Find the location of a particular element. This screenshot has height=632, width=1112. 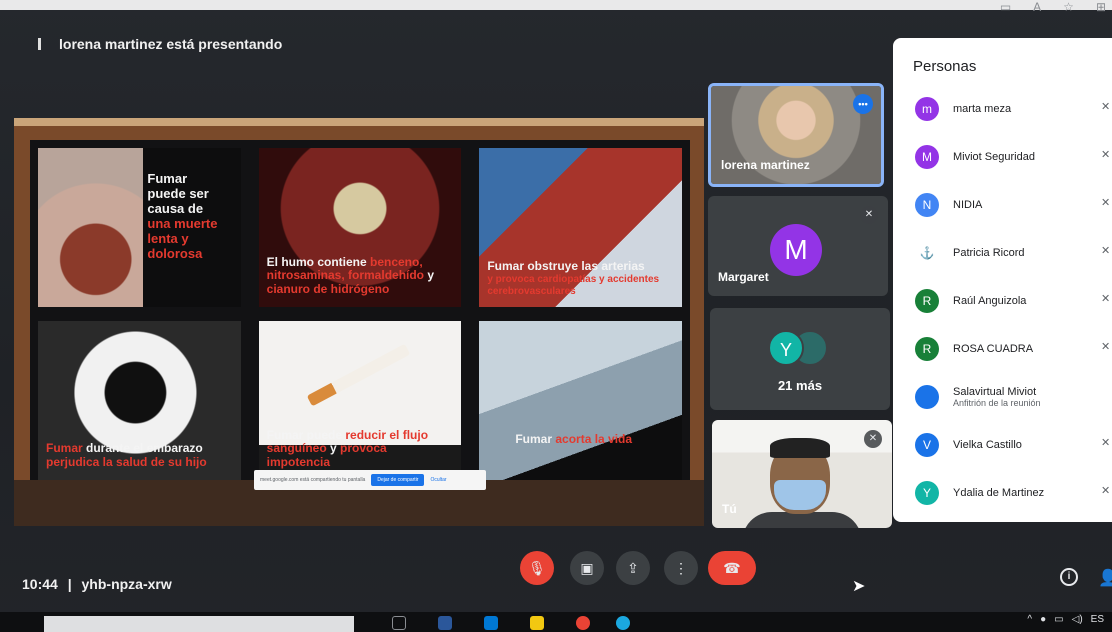

tray-chevron-icon: ^ is located at coordinates (1029, 619).